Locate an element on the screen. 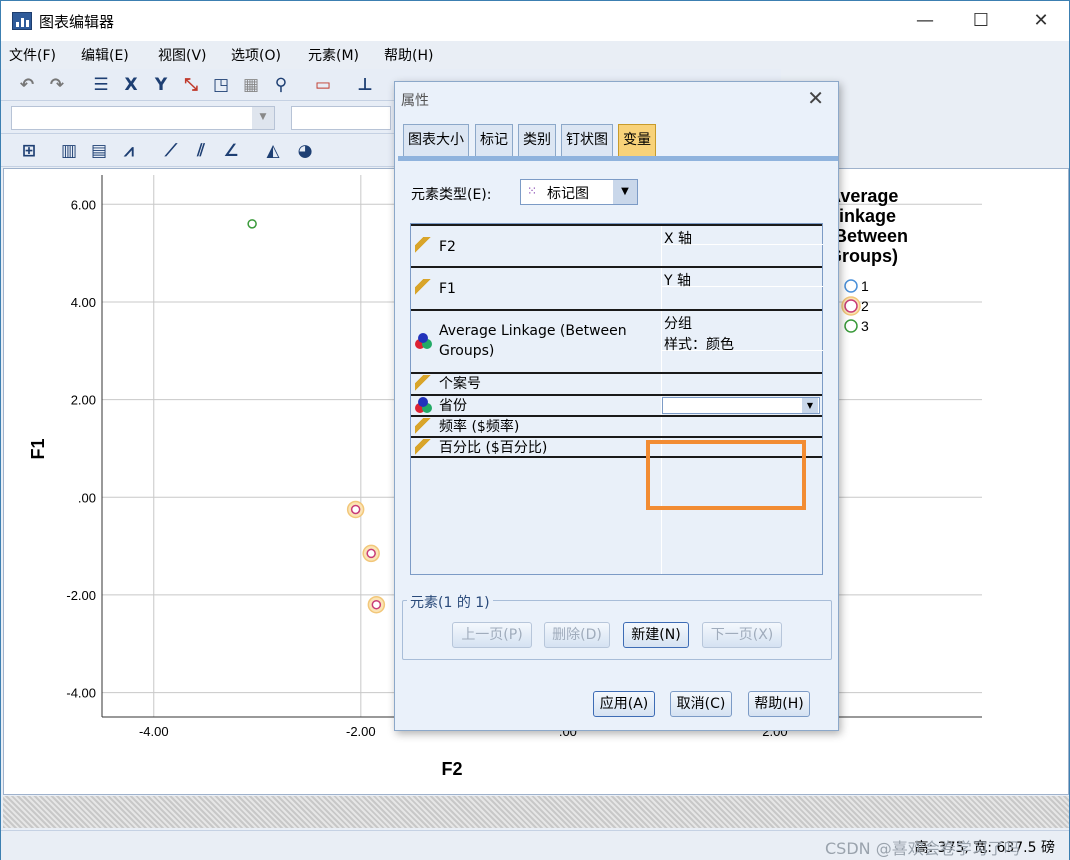 The height and width of the screenshot is (860, 1070). window-title: 图表编辑器 is located at coordinates (77, 22).